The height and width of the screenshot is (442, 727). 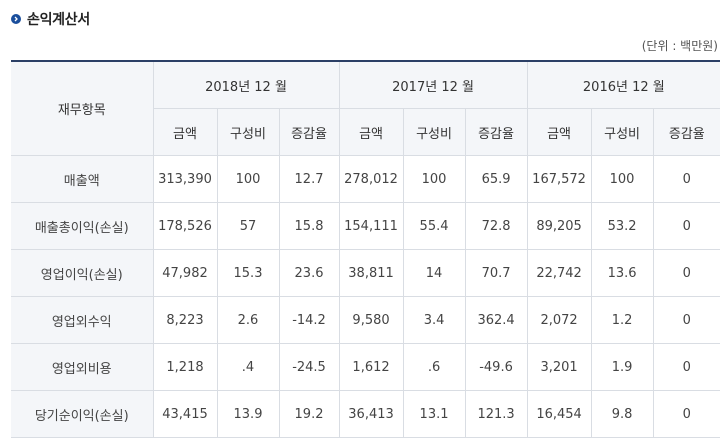 What do you see at coordinates (559, 320) in the screenshot?
I see `amount-cell: 2,072` at bounding box center [559, 320].